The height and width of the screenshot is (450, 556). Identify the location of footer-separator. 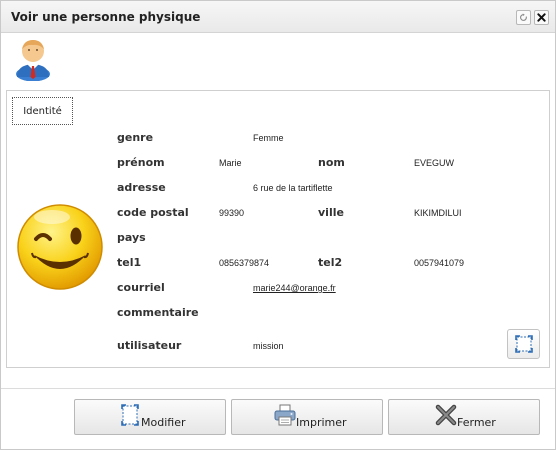
(278, 388).